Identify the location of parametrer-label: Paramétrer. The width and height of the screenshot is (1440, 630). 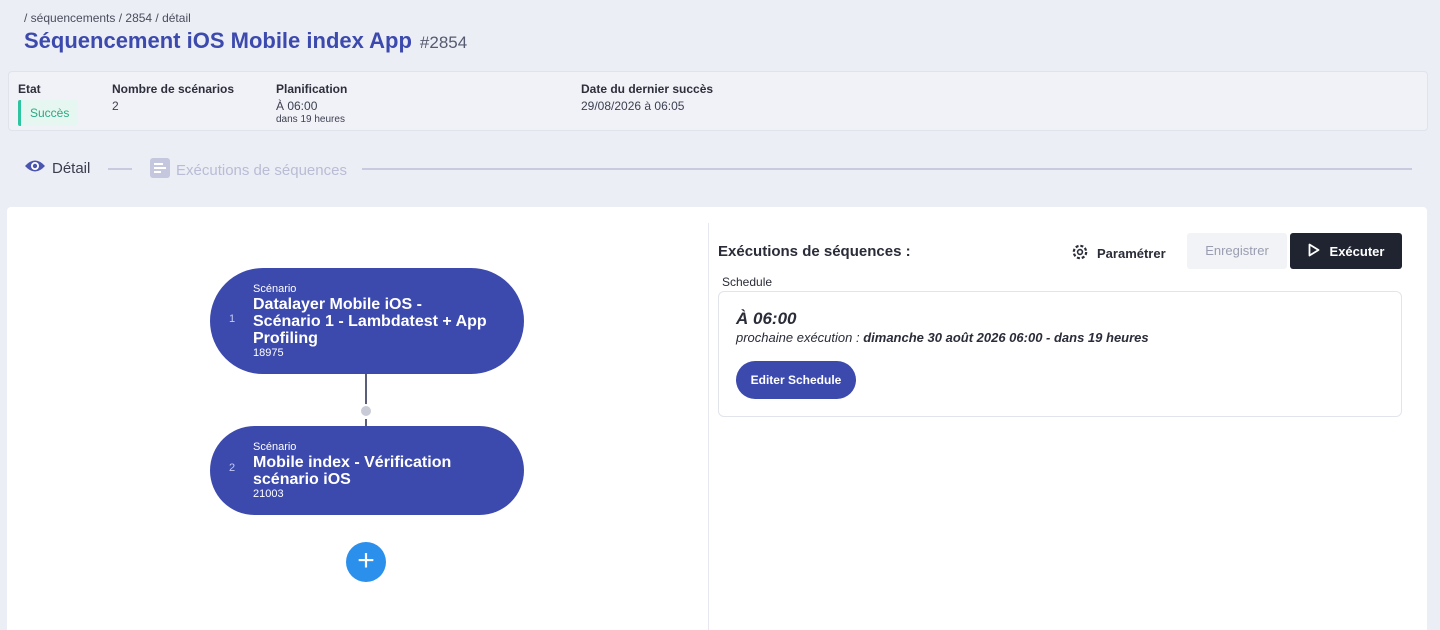
(1131, 253).